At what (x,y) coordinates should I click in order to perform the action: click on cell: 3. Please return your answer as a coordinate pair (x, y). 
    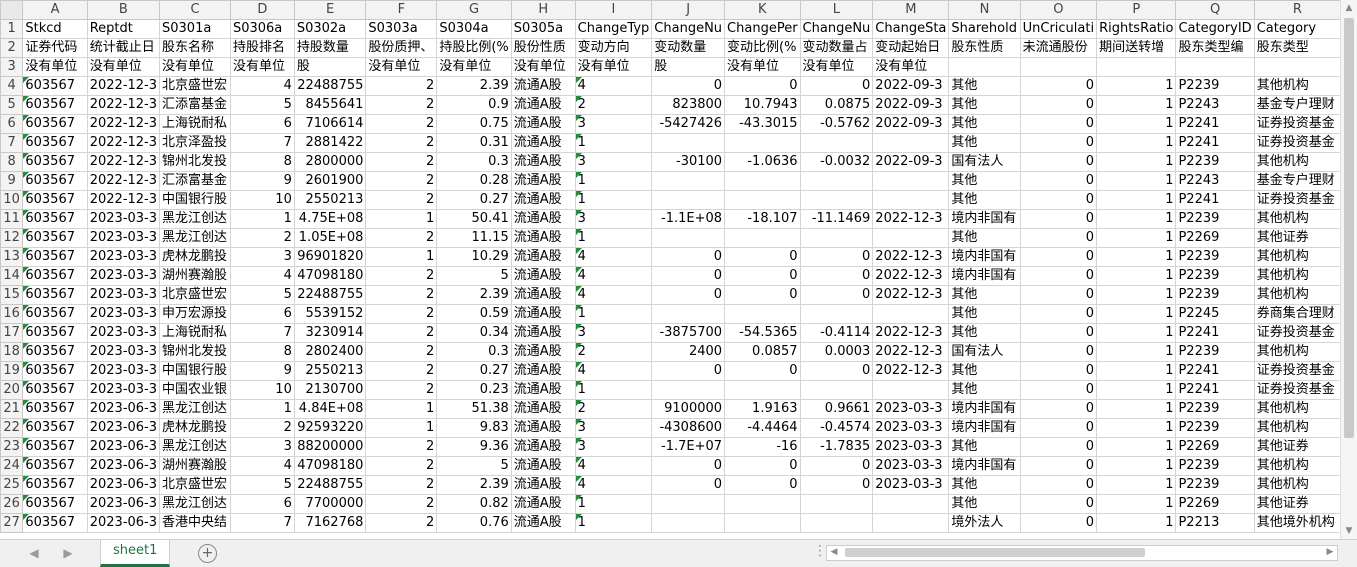
    Looking at the image, I should click on (613, 124).